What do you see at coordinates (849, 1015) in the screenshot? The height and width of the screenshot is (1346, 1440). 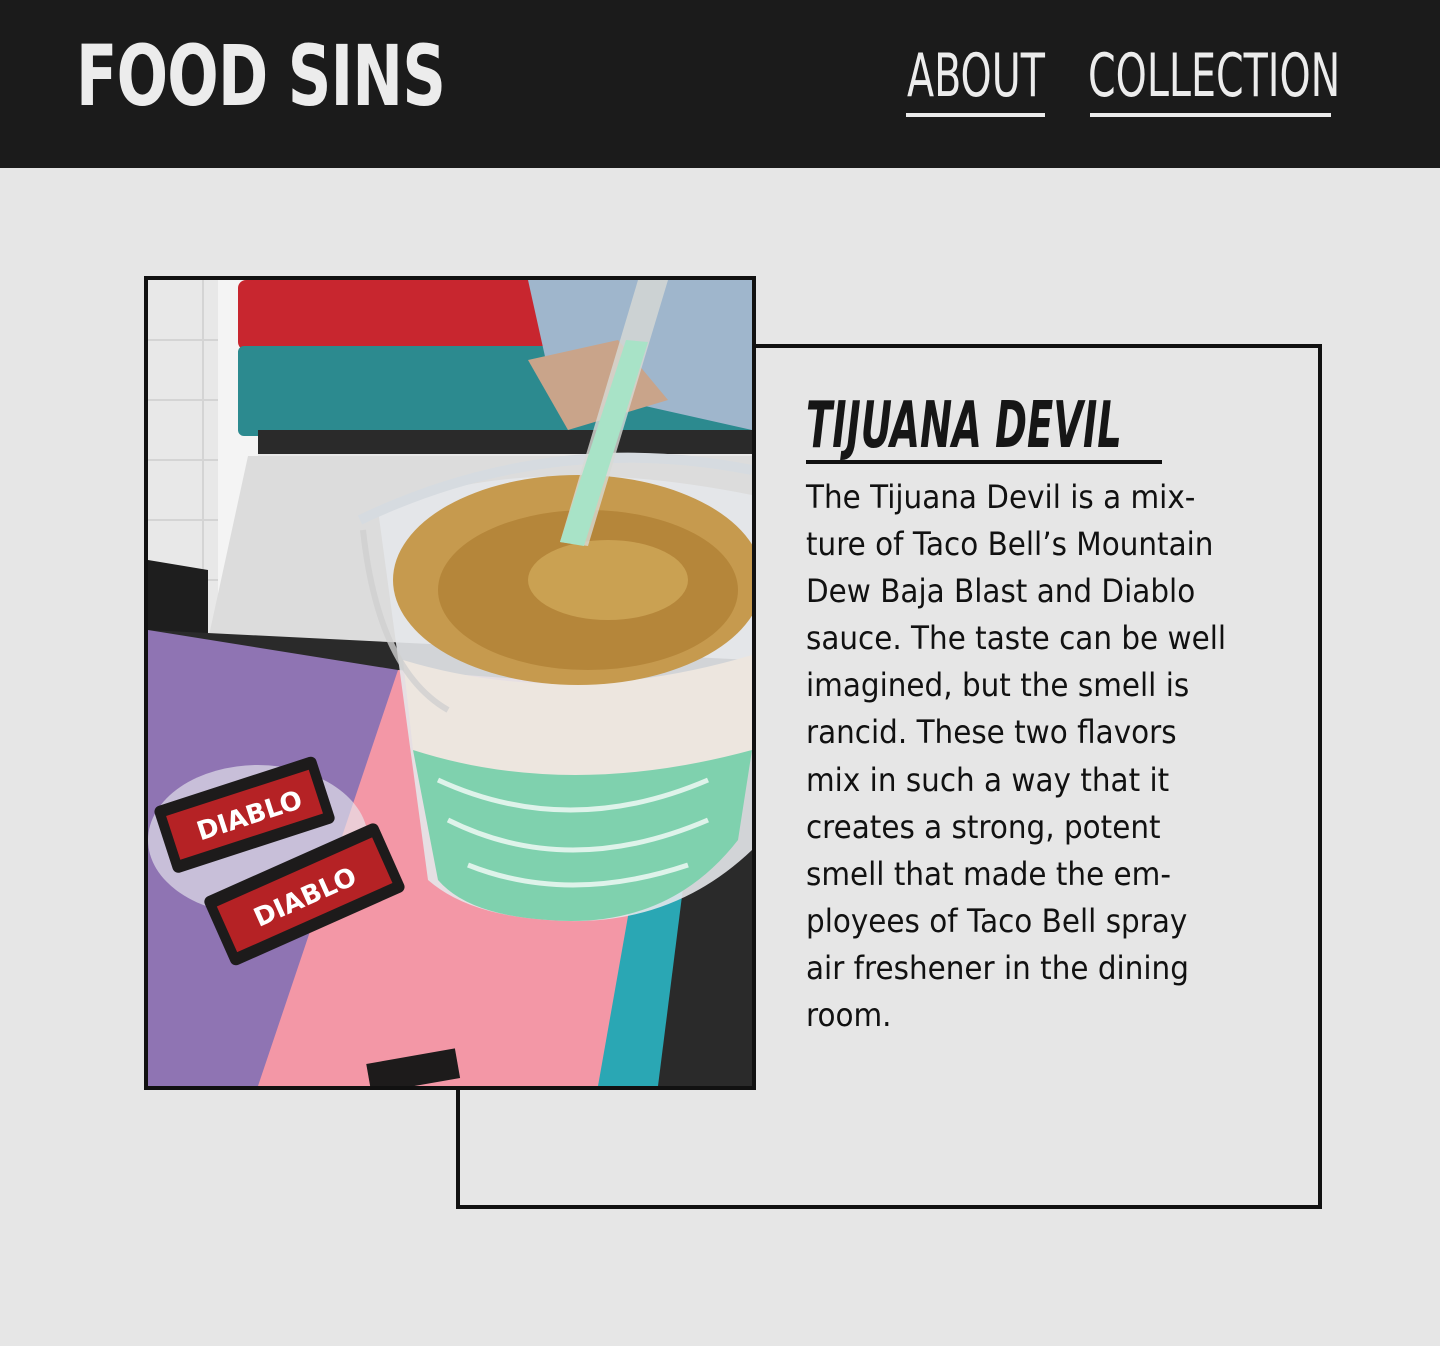 I see `description-line: room.` at bounding box center [849, 1015].